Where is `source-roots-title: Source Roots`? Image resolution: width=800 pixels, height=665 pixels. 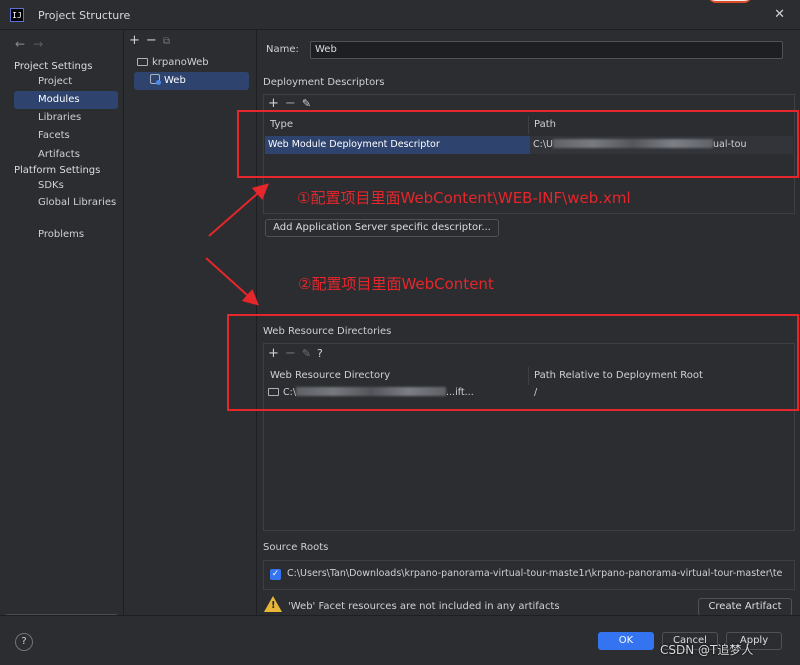 source-roots-title: Source Roots is located at coordinates (296, 547).